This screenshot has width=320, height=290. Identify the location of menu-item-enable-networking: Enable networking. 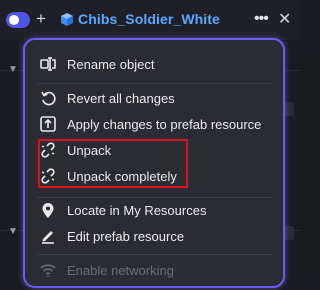
(154, 270).